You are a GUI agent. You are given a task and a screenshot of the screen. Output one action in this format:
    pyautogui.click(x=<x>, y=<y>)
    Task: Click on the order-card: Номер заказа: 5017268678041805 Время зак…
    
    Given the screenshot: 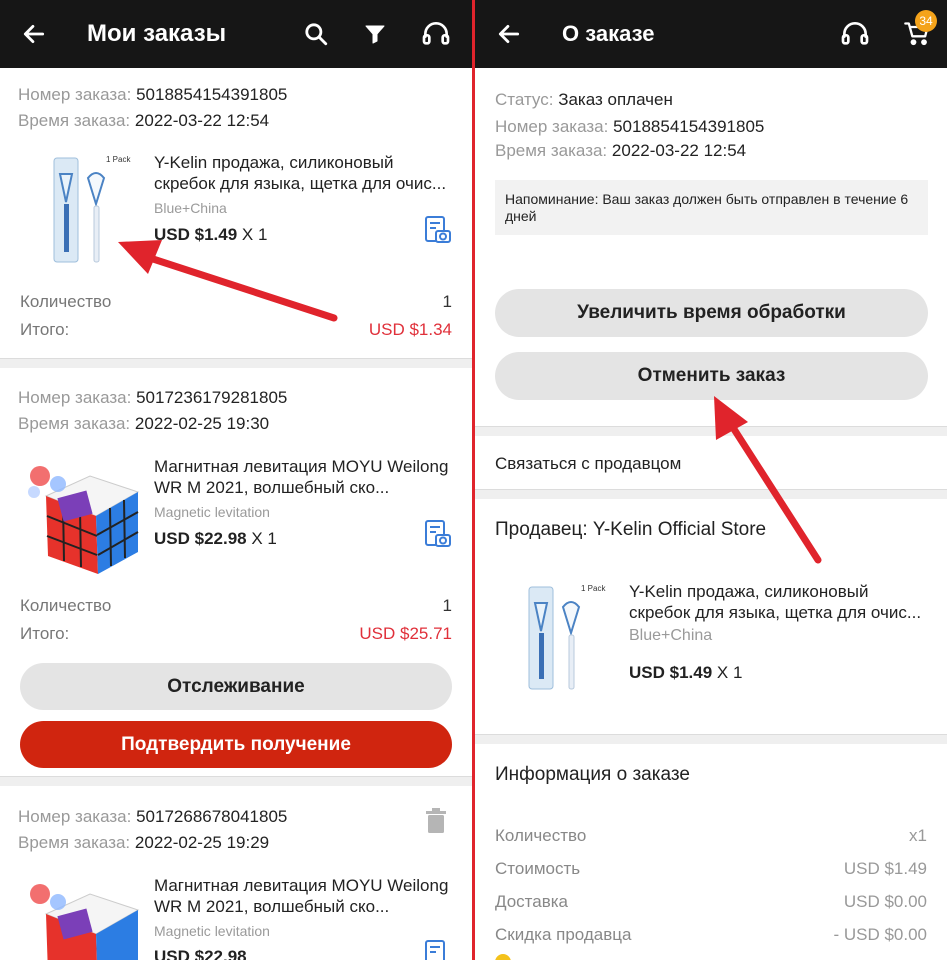 What is the action you would take?
    pyautogui.click(x=236, y=873)
    